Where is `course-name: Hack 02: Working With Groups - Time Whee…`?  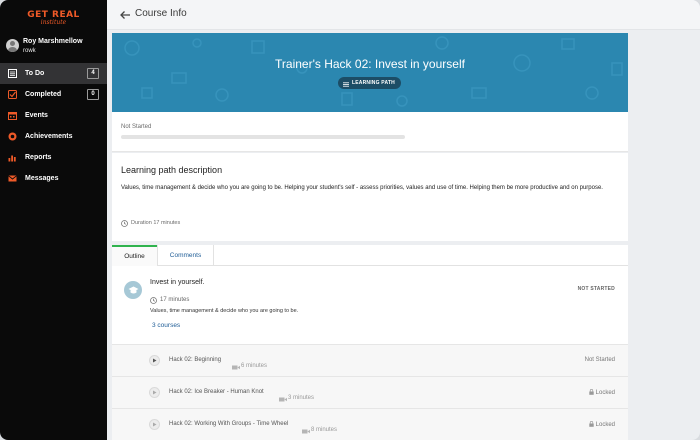 course-name: Hack 02: Working With Groups - Time Whee… is located at coordinates (229, 424).